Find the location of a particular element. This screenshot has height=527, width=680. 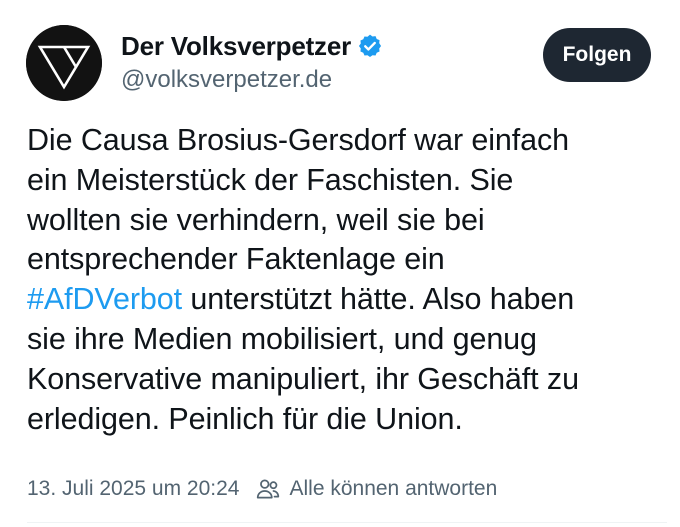

volksverpetzer-logo-icon is located at coordinates (64, 63).